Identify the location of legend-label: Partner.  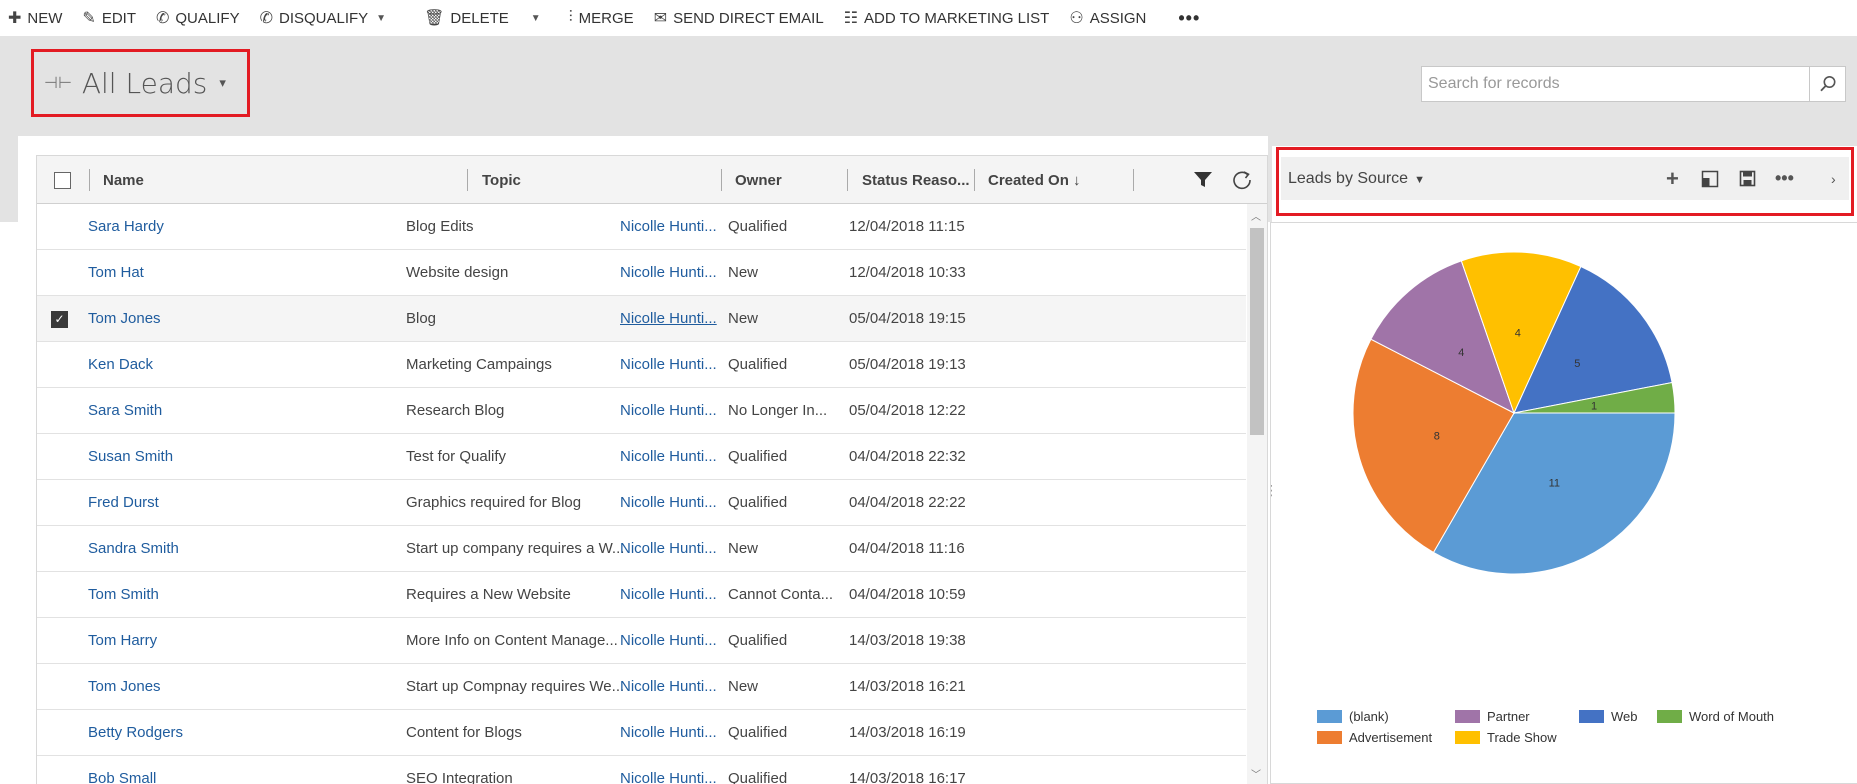
(1508, 716).